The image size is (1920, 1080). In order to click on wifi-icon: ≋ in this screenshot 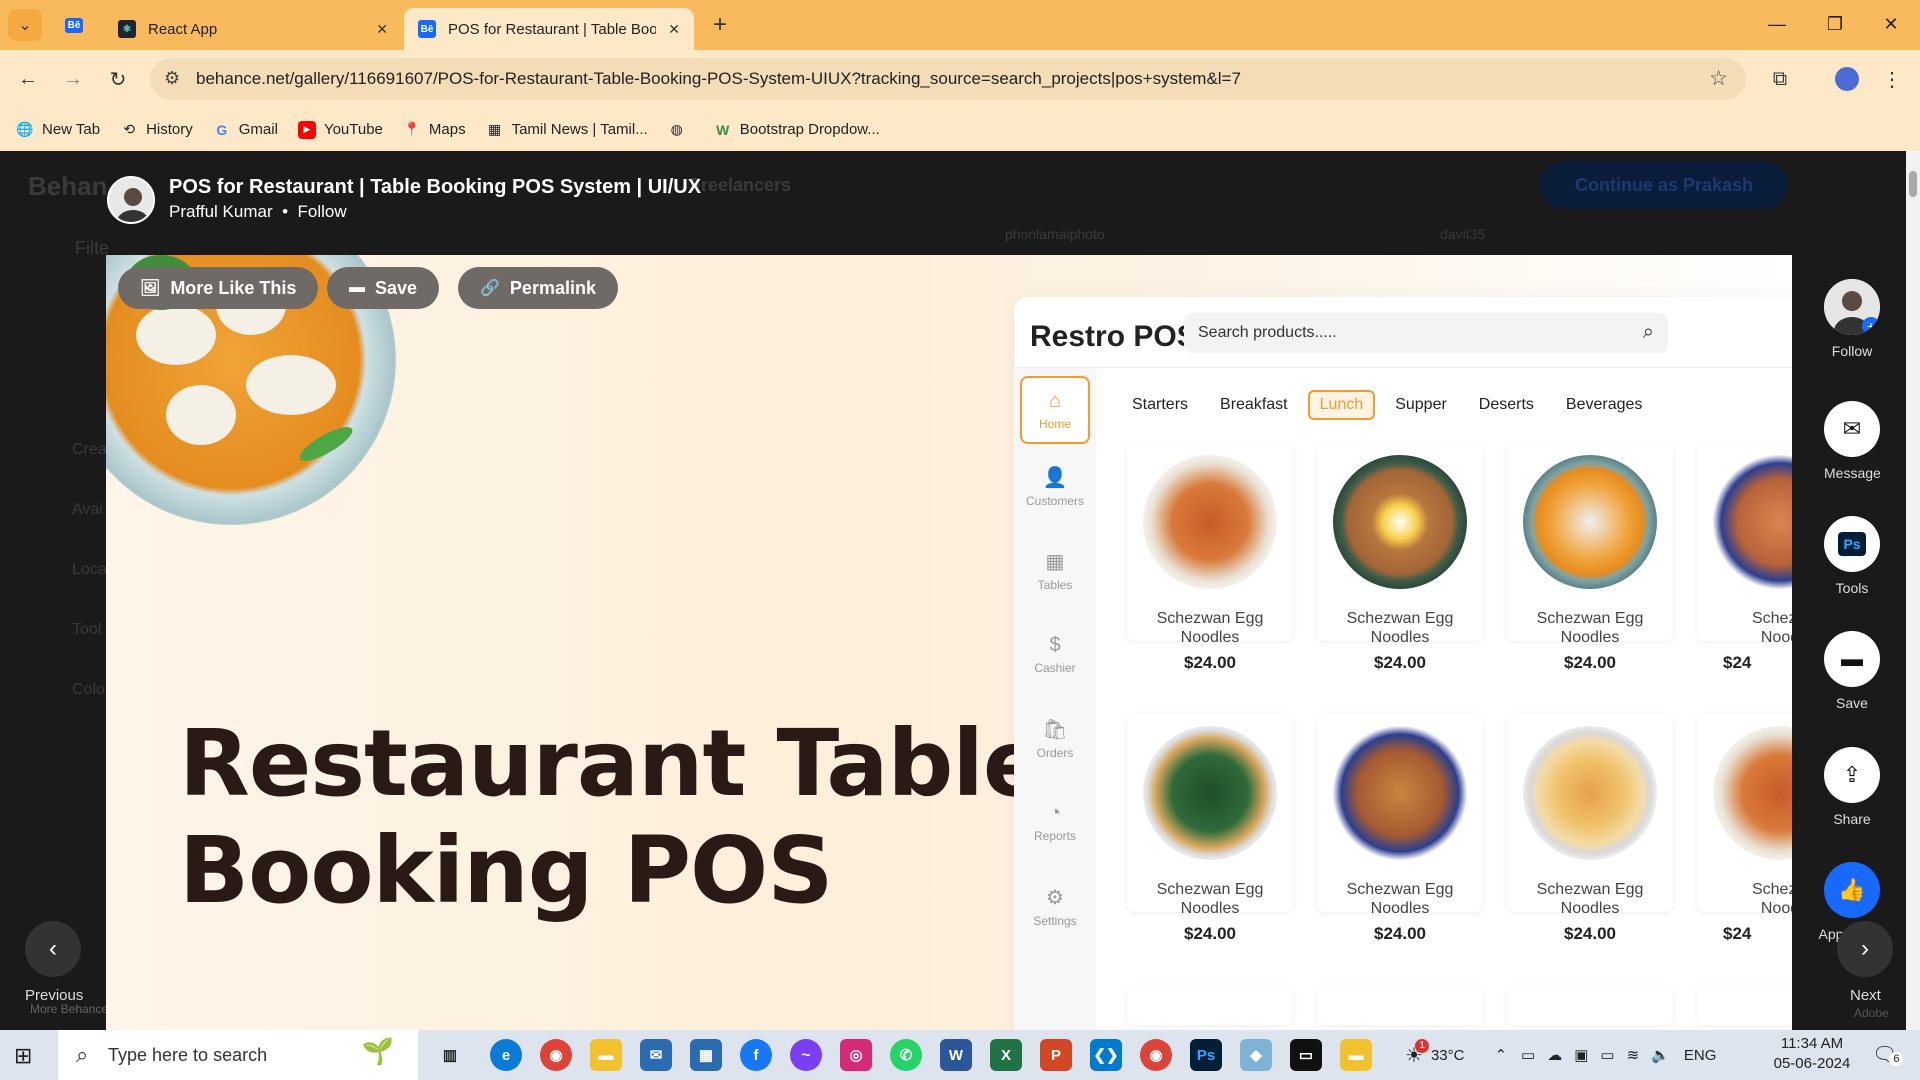, I will do `click(1633, 1055)`.